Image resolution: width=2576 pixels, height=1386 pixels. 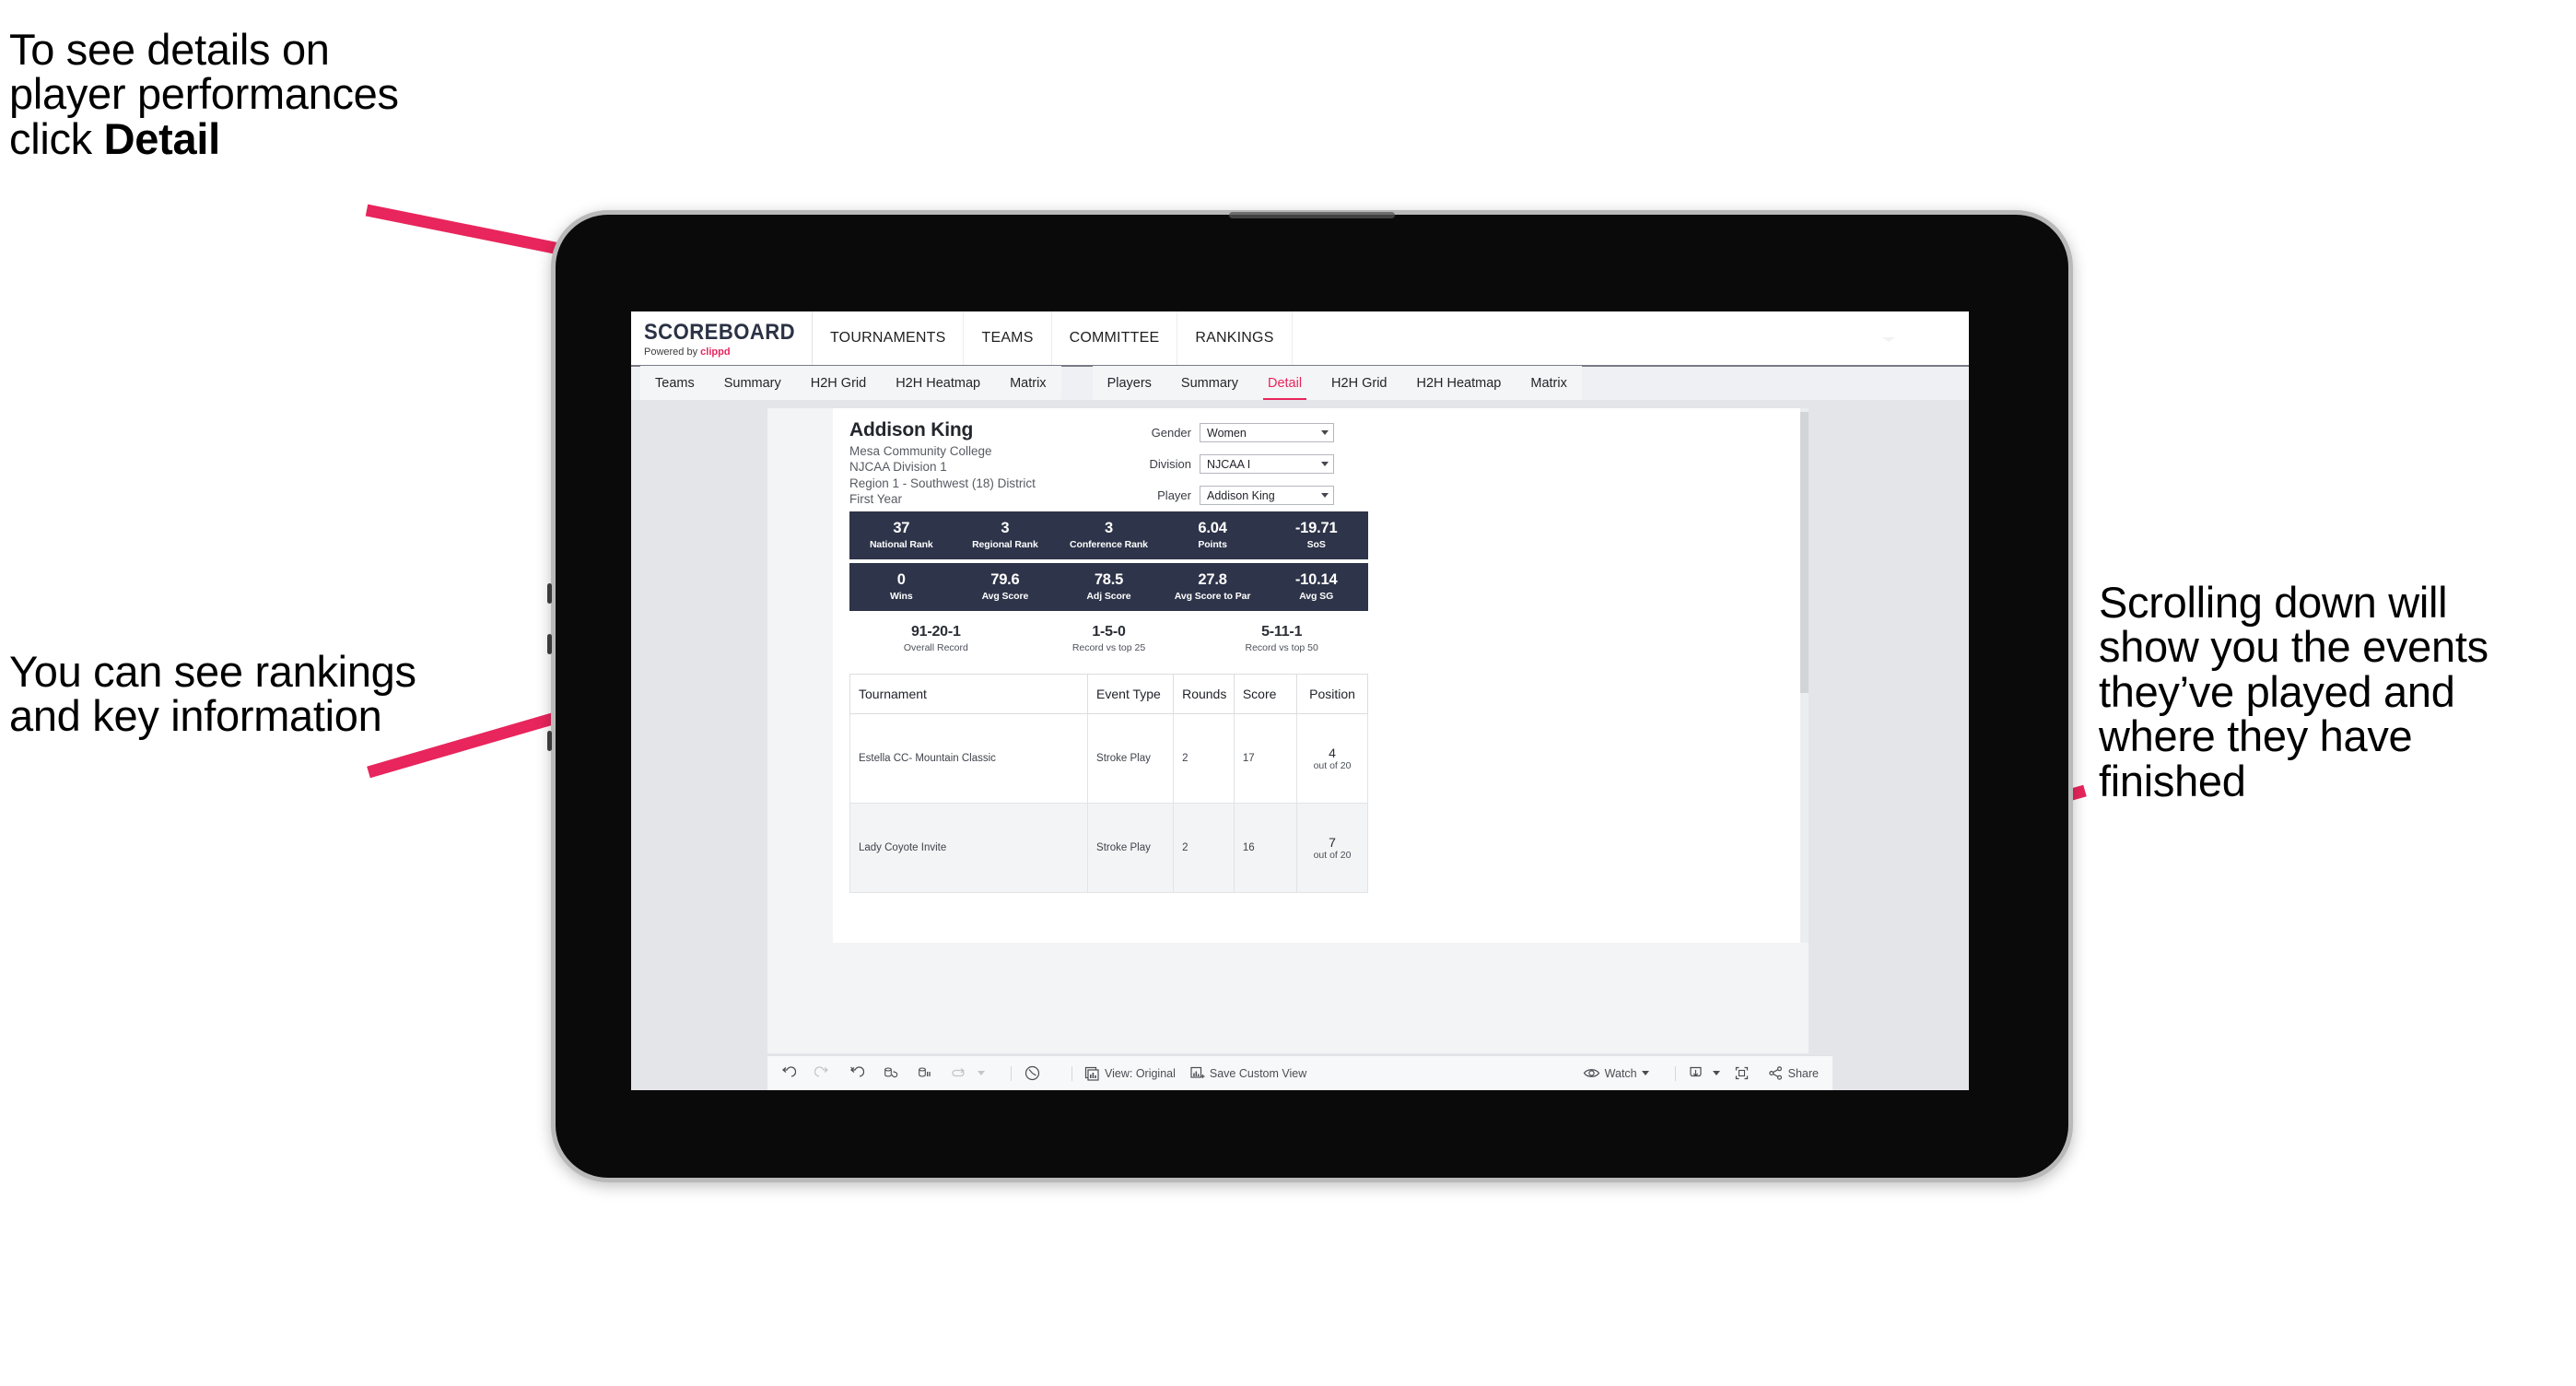 I want to click on view-original-icon, so click(x=1092, y=1073).